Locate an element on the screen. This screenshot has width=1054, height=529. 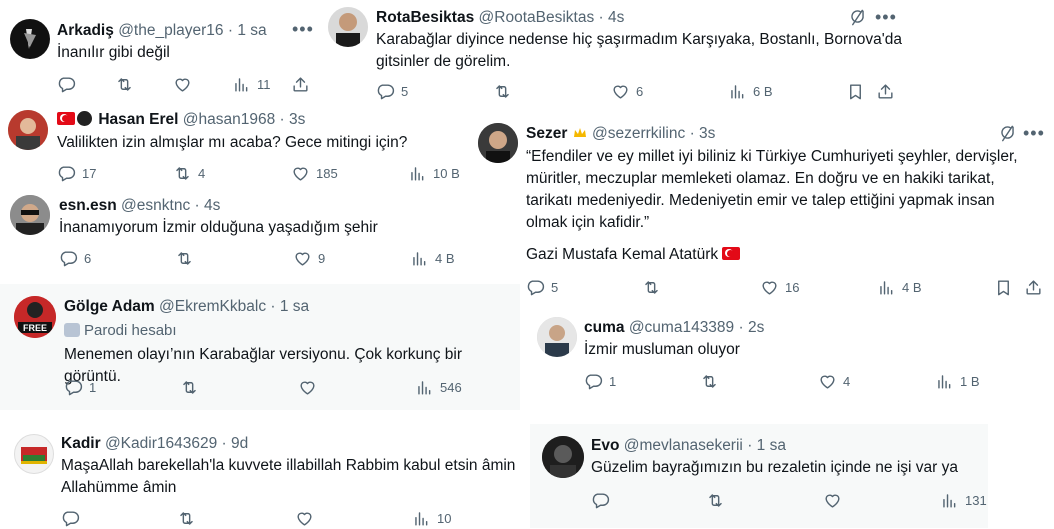
reply-button: 6 is located at coordinates (75, 258).